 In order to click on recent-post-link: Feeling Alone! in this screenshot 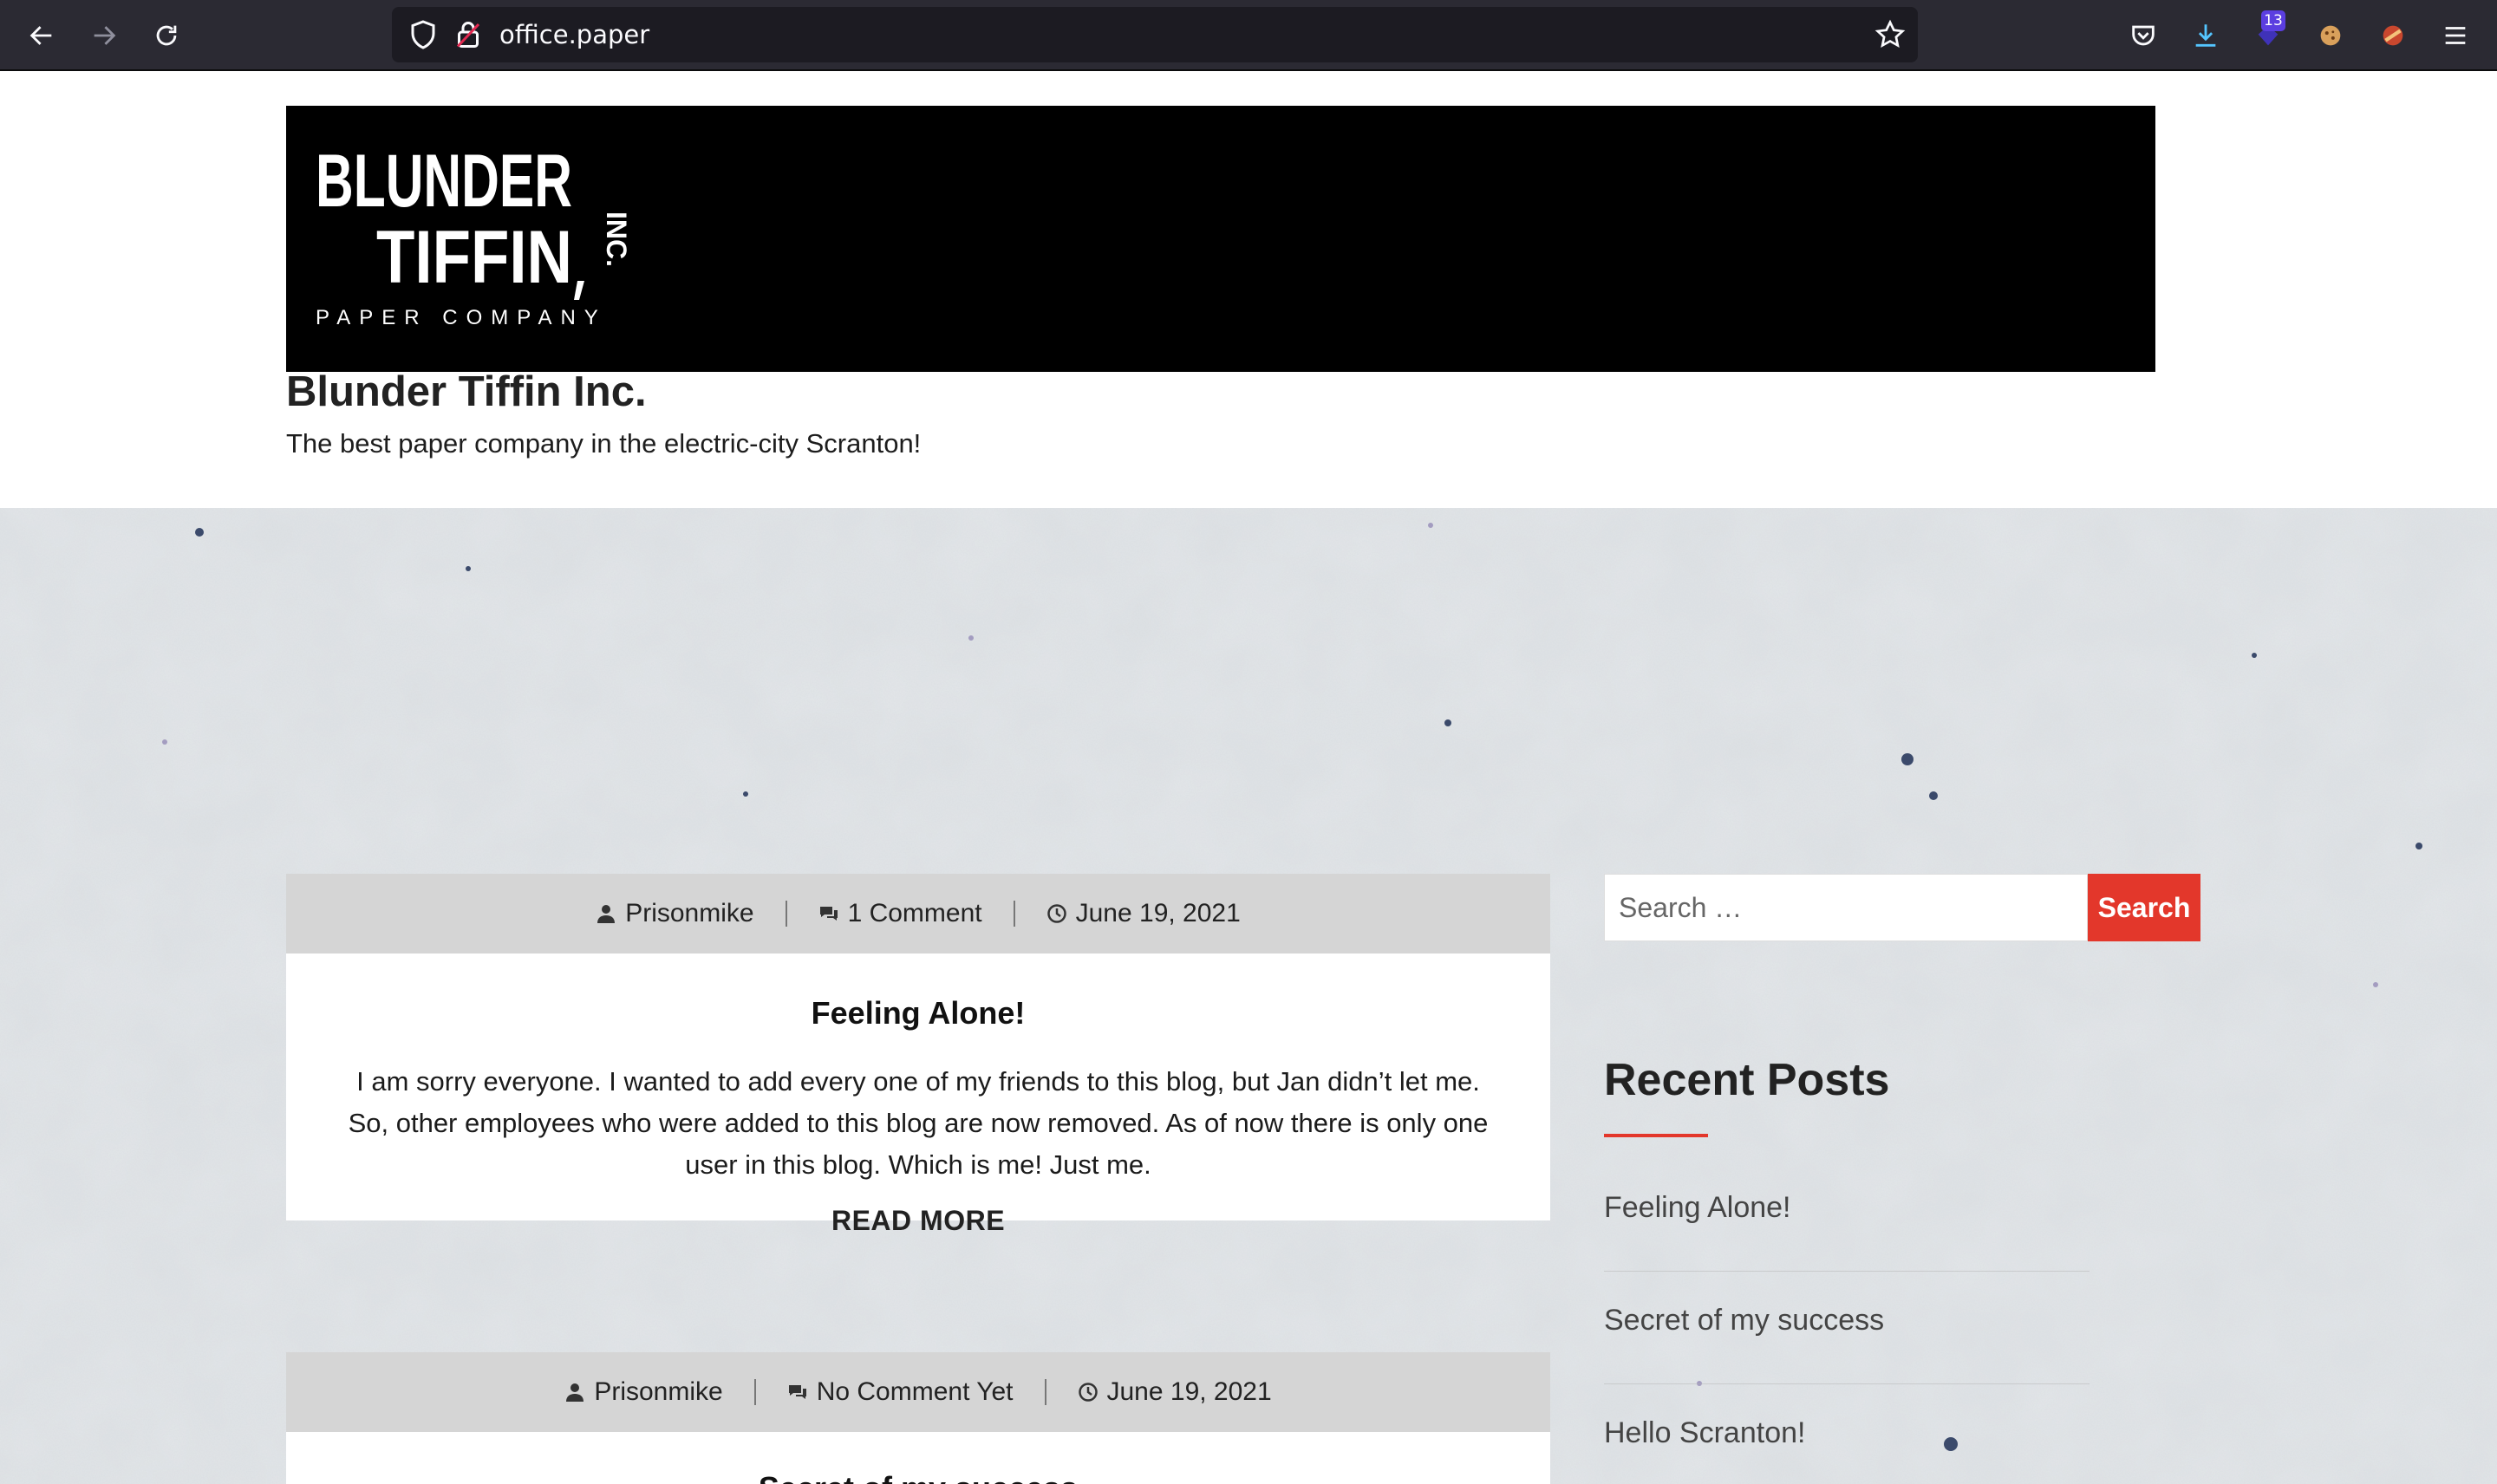, I will do `click(1847, 1208)`.